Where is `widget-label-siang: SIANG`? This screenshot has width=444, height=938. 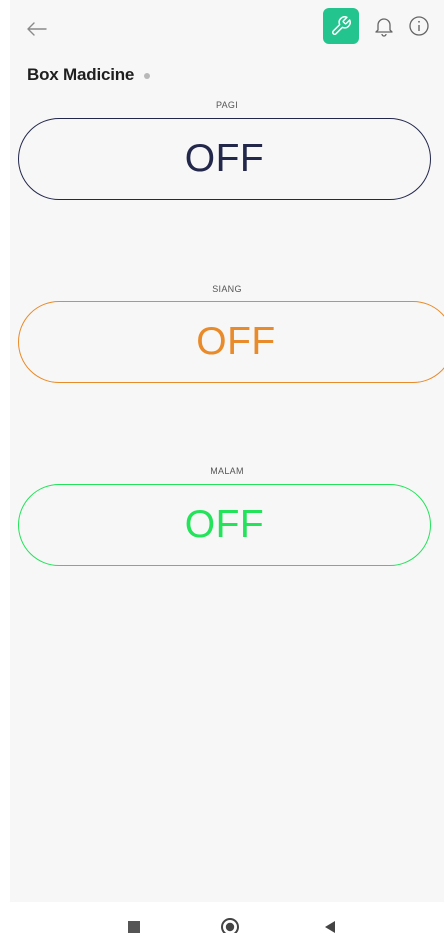
widget-label-siang: SIANG is located at coordinates (227, 289).